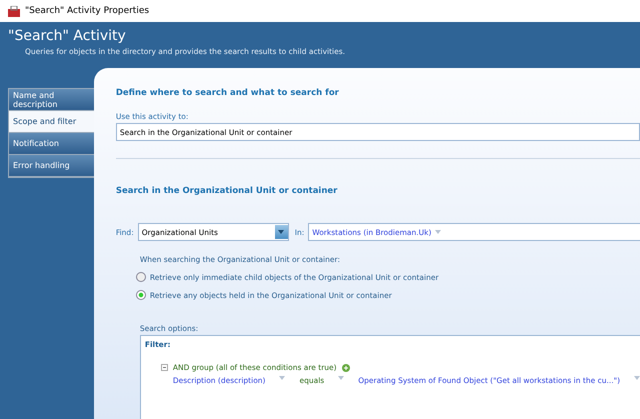 The height and width of the screenshot is (419, 640). I want to click on window-title: "Search" Activity Properties, so click(87, 11).